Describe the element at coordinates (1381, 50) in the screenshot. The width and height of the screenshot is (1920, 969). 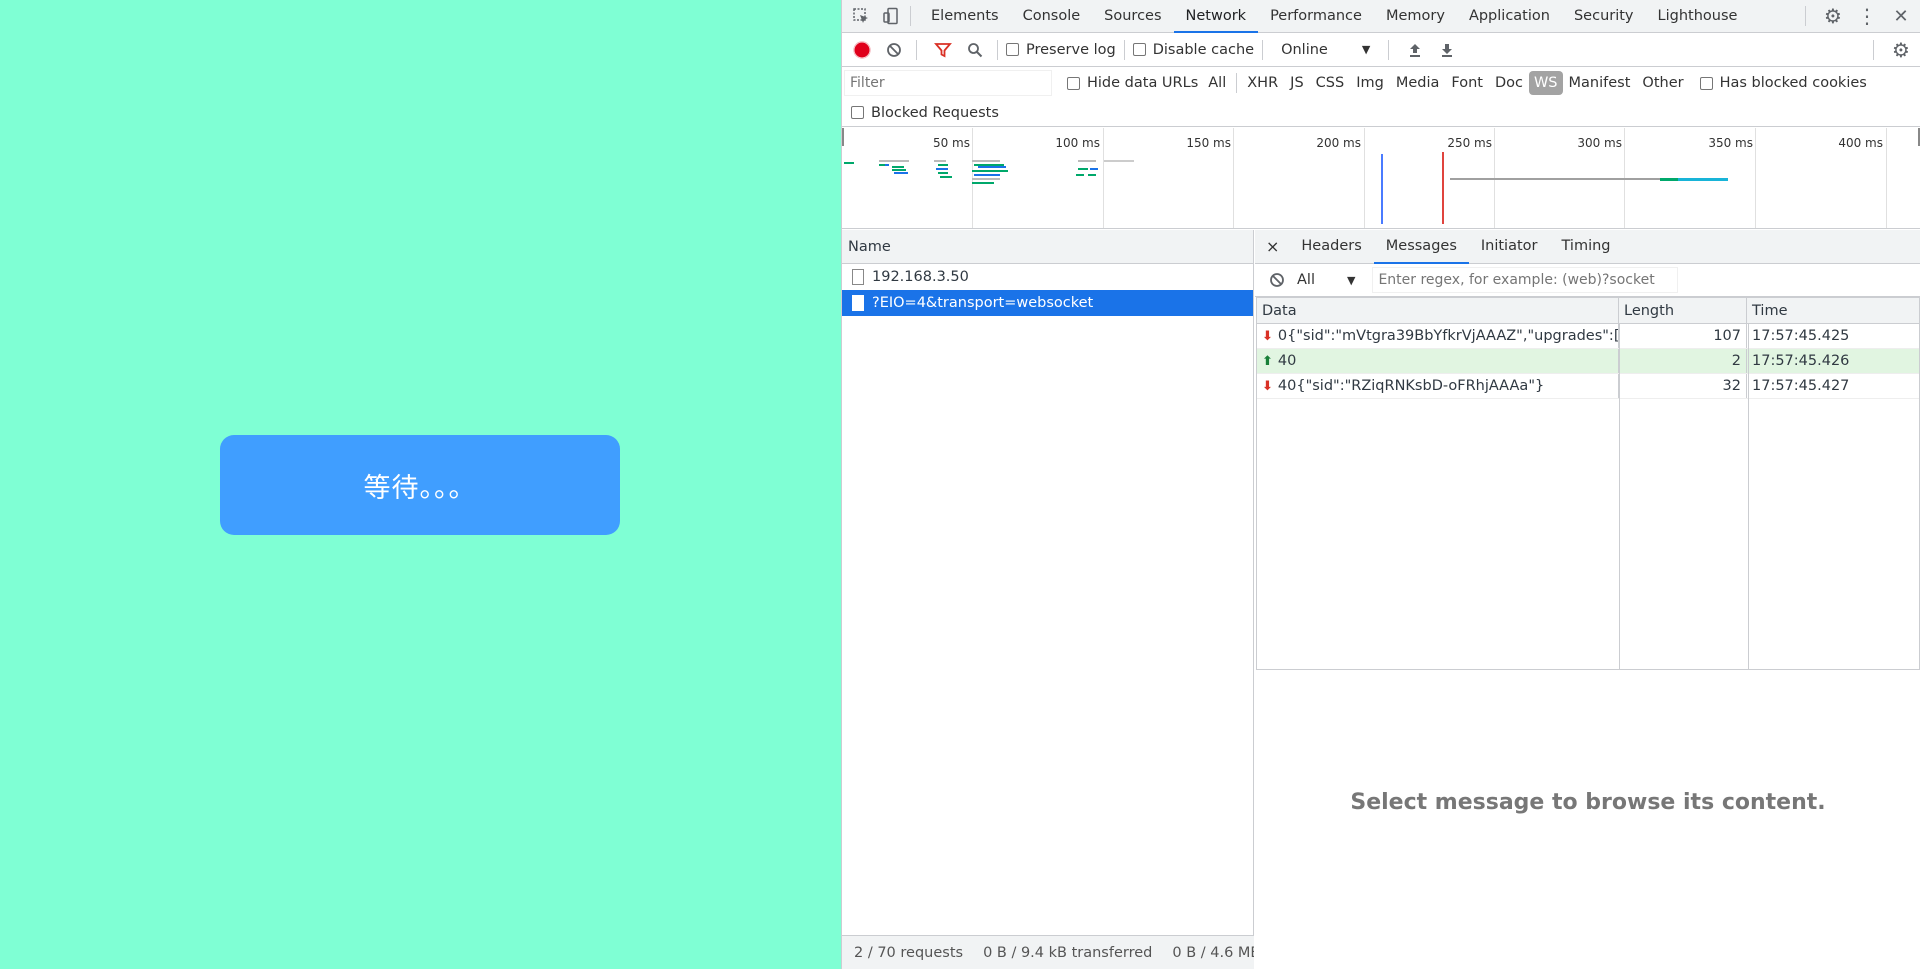
I see `network-toolbar: Preserve log Disable cache Online ▼ ⚙` at that location.